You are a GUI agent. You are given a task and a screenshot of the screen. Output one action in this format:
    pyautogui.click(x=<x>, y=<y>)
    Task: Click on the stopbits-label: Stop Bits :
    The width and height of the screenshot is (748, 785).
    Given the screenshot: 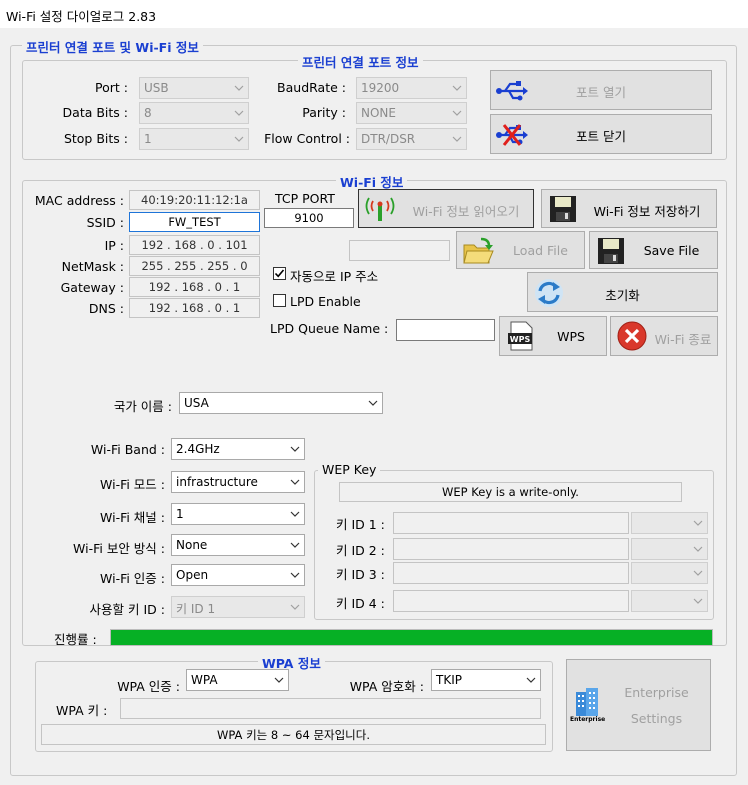 What is the action you would take?
    pyautogui.click(x=95, y=138)
    